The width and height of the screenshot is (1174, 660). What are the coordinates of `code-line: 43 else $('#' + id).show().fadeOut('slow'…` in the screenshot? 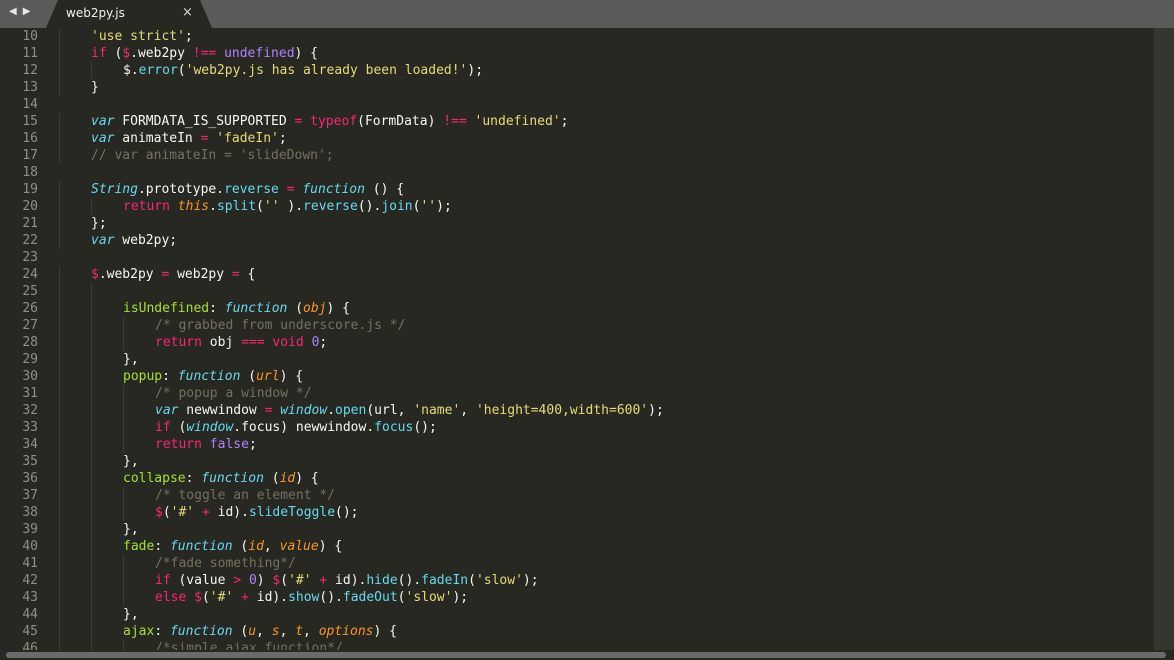 It's located at (234, 597).